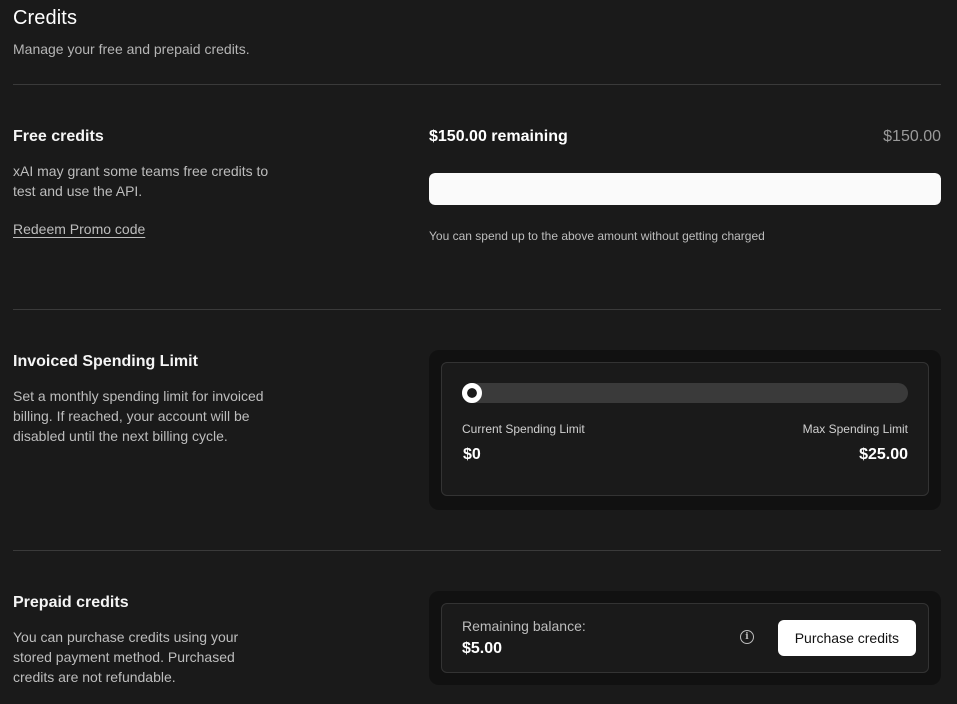  What do you see at coordinates (105, 361) in the screenshot?
I see `spending-limit-title: Invoiced Spending Limit` at bounding box center [105, 361].